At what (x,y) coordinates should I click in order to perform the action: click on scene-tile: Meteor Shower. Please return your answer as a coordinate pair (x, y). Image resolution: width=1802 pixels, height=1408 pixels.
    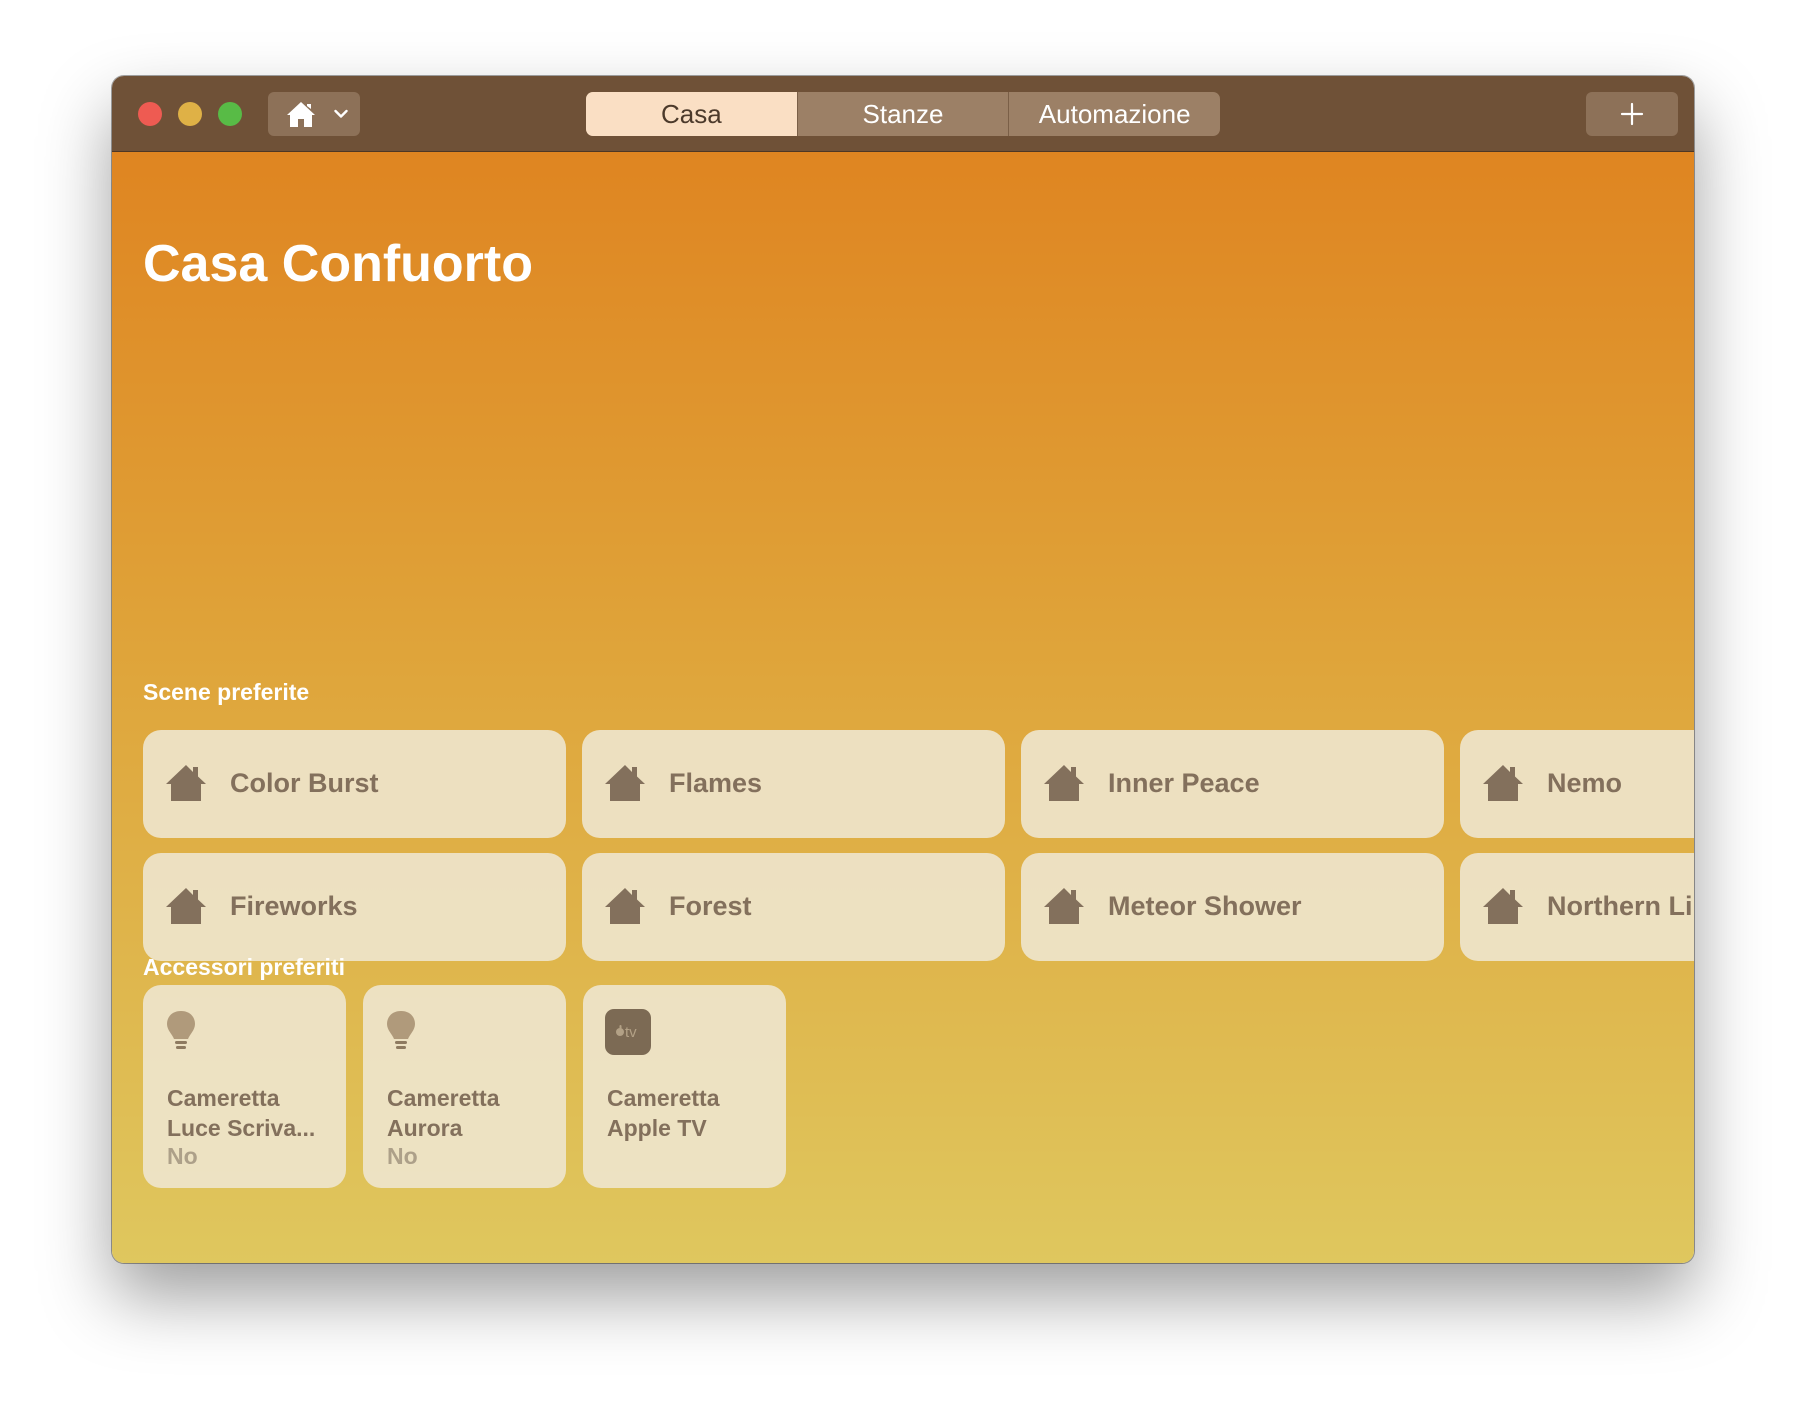
    Looking at the image, I should click on (1232, 907).